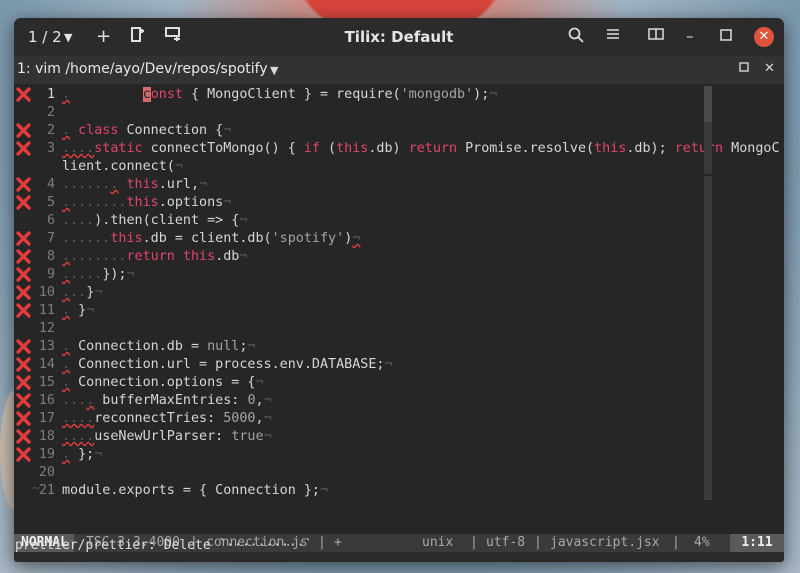 The image size is (800, 573). I want to click on cursor-position: 1:11, so click(757, 543).